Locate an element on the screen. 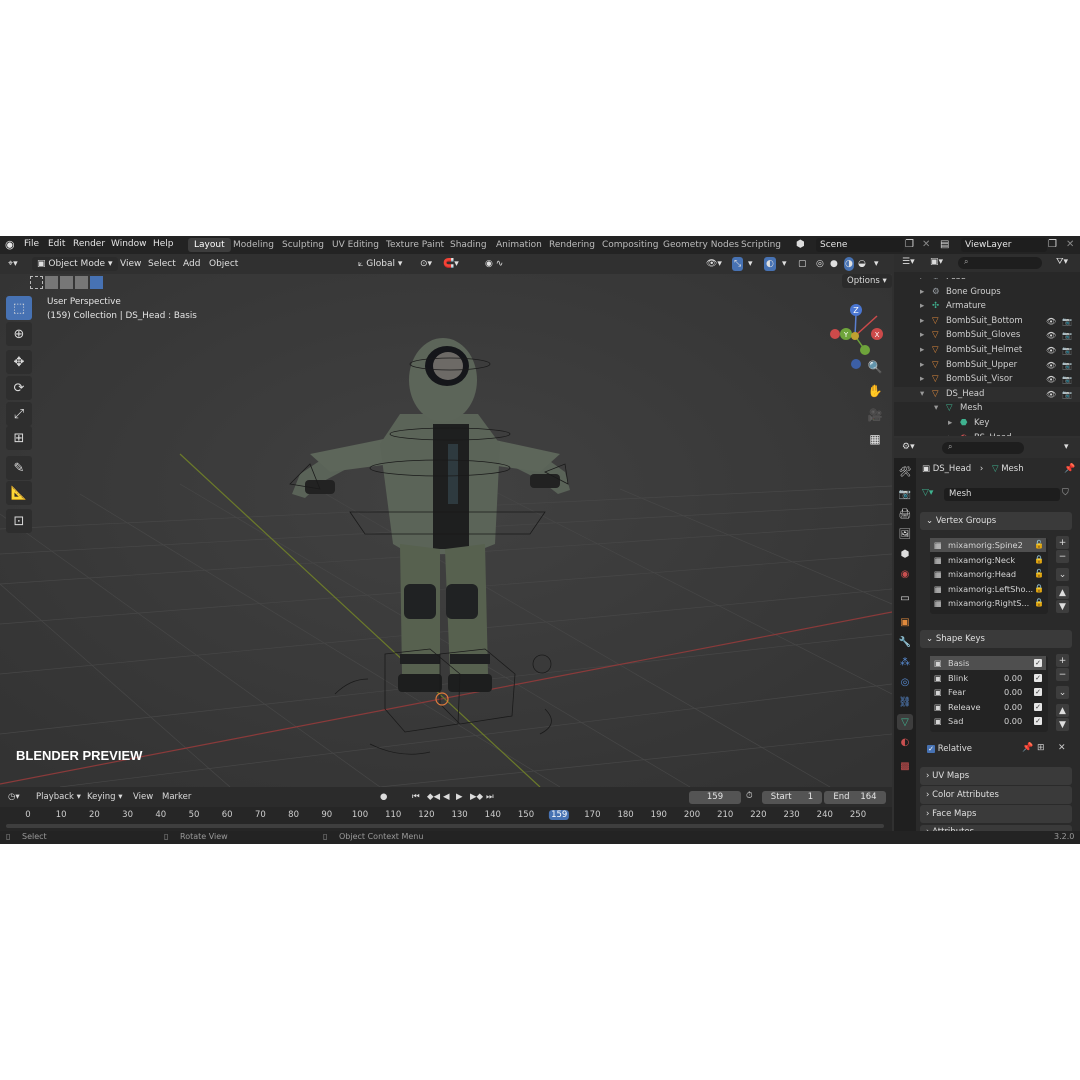 This screenshot has width=1080, height=1080. fake-user-shield-icon: ⛉ is located at coordinates (1065, 493).